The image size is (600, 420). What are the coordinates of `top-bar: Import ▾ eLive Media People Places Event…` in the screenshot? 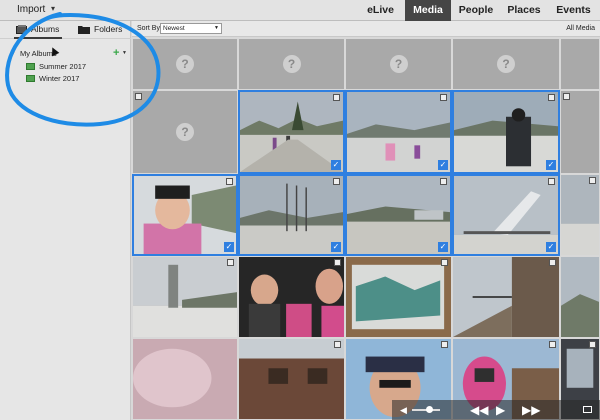 It's located at (300, 10).